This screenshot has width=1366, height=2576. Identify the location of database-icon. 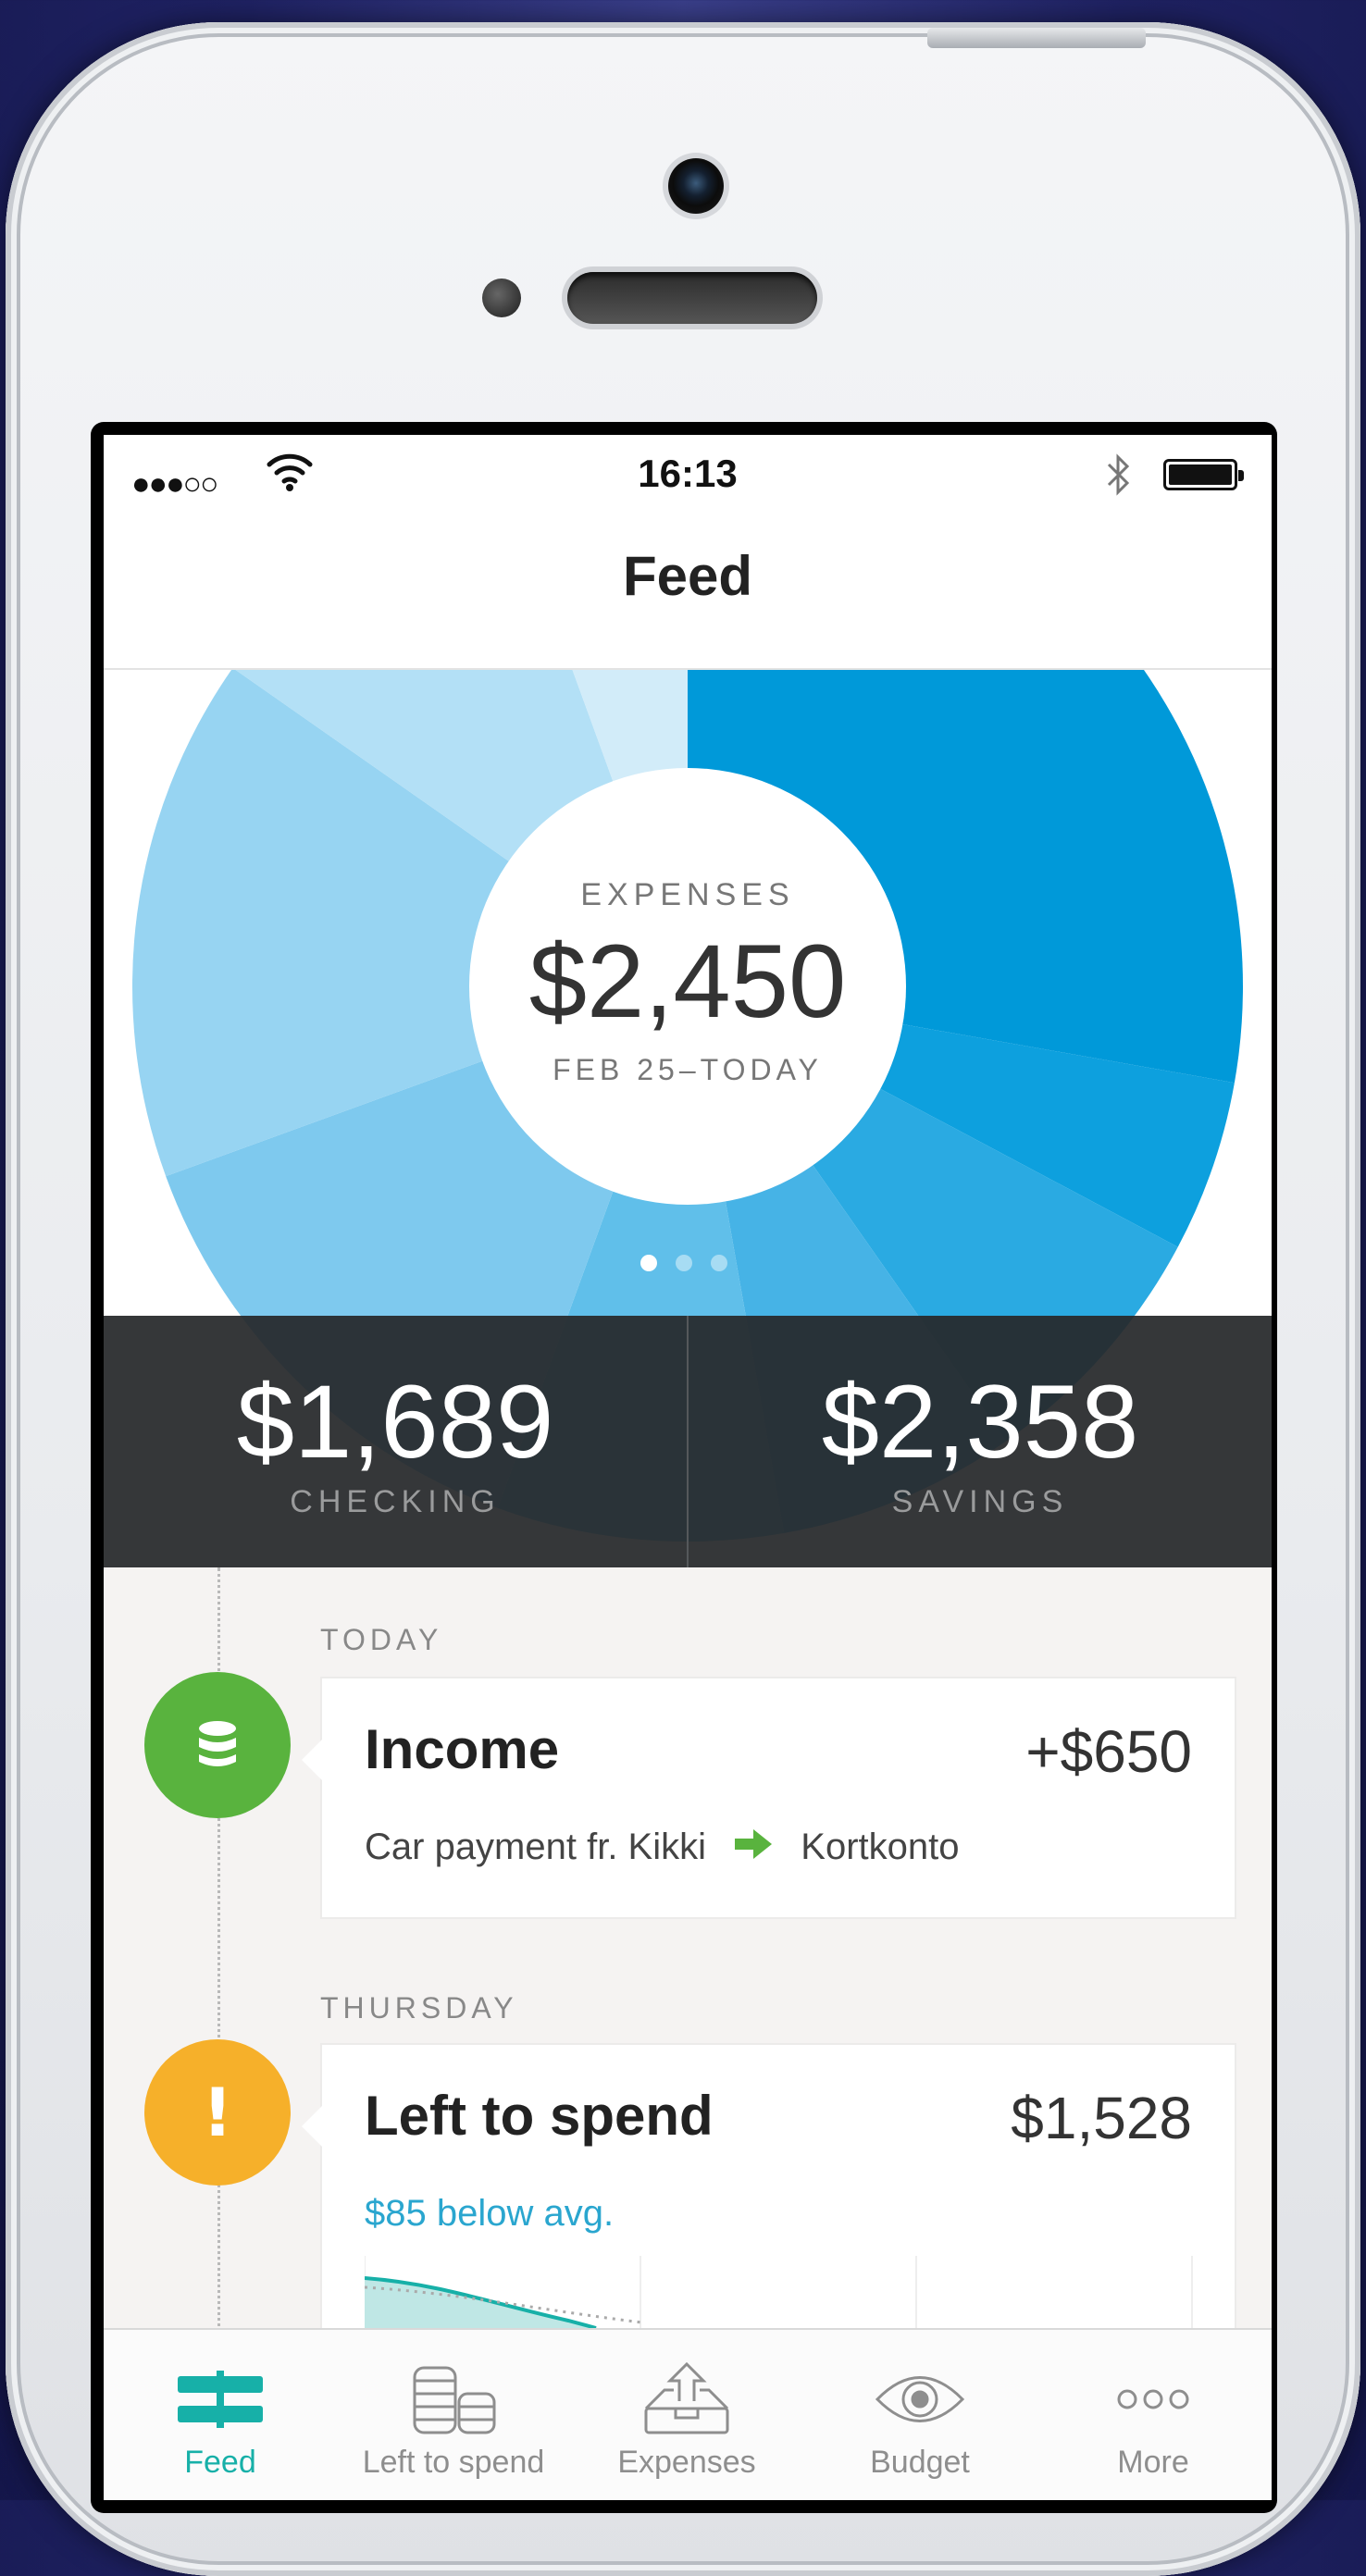
(218, 1743).